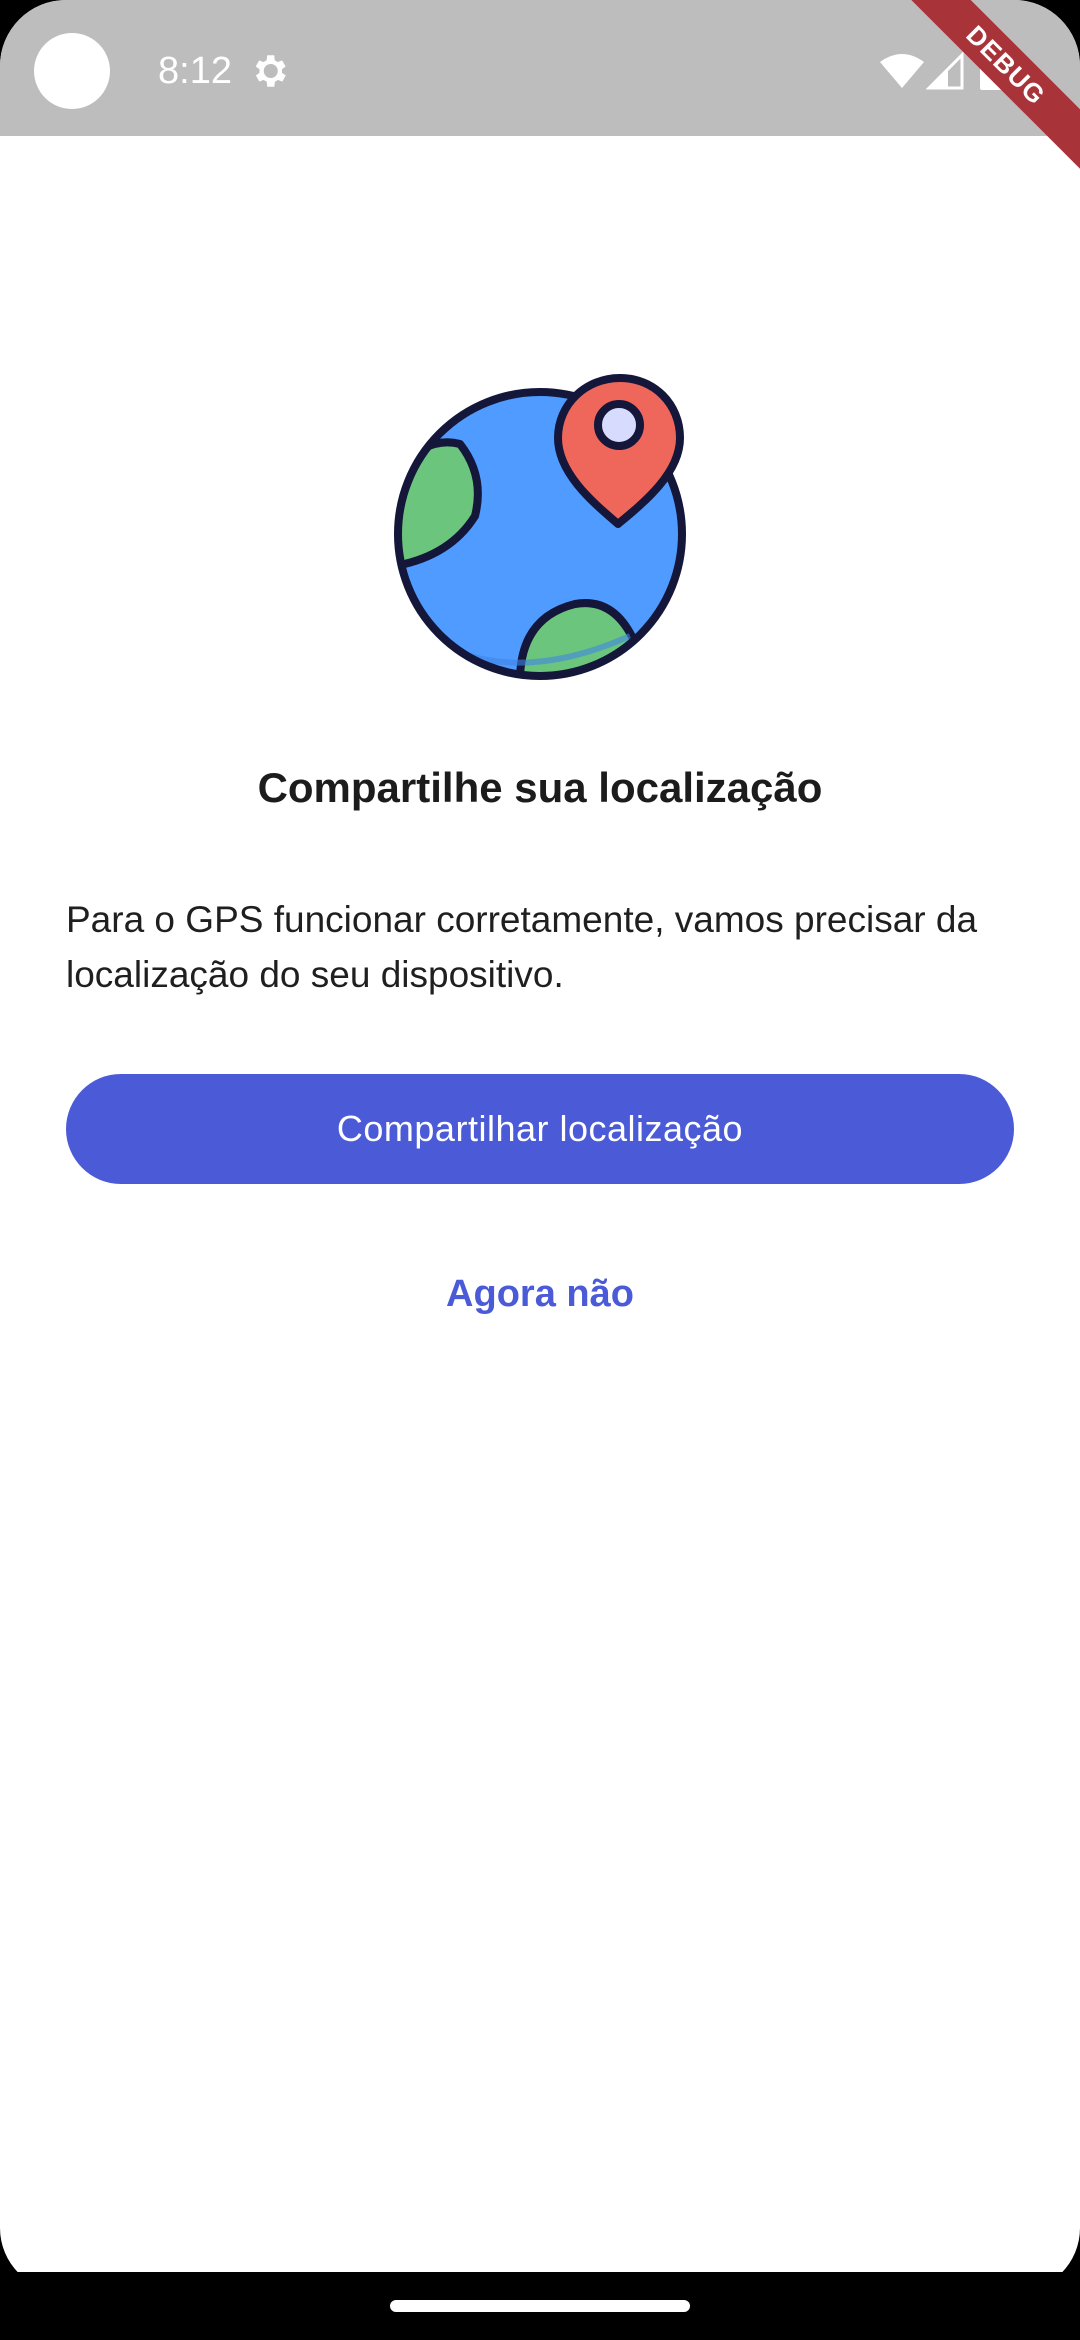 The image size is (1080, 2340). What do you see at coordinates (540, 2306) in the screenshot?
I see `home-handle` at bounding box center [540, 2306].